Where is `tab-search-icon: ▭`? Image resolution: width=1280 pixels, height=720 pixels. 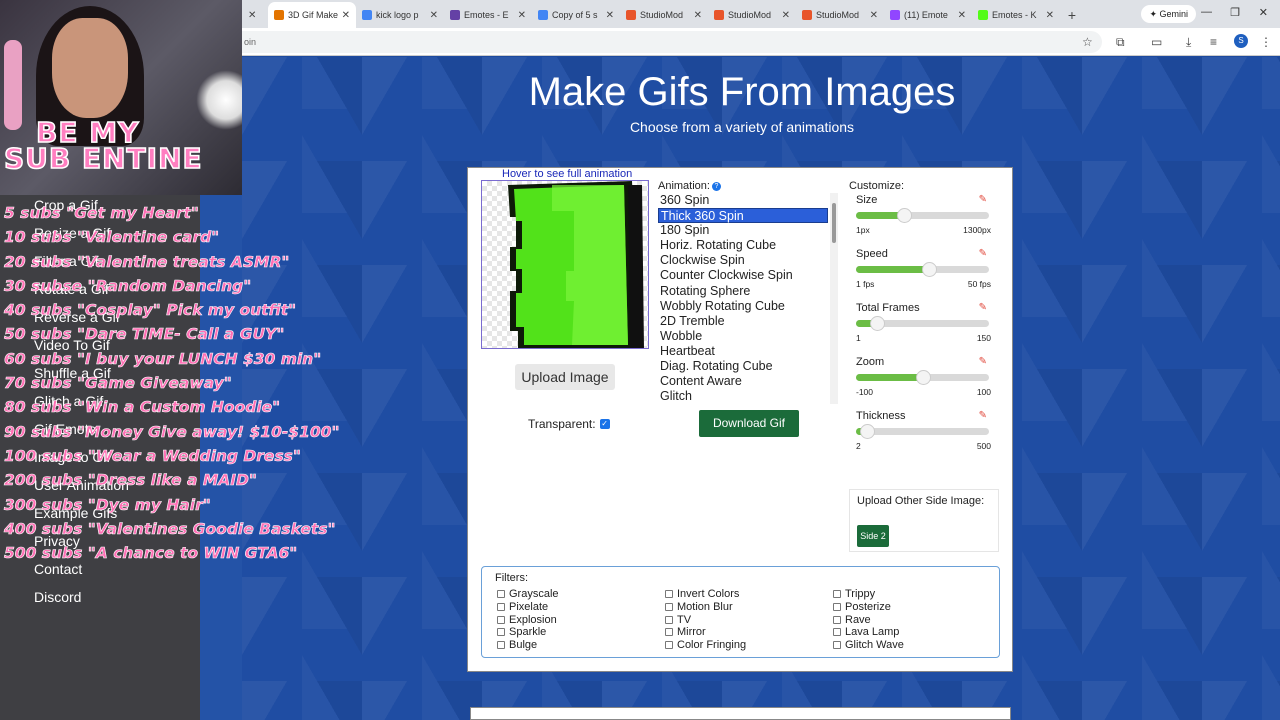 tab-search-icon: ▭ is located at coordinates (1156, 42).